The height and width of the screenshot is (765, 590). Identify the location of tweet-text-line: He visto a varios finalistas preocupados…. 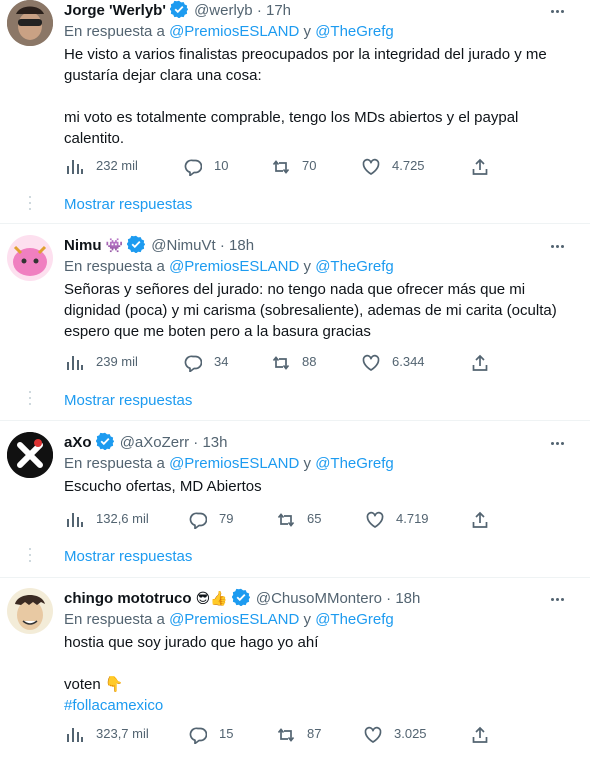
(305, 65).